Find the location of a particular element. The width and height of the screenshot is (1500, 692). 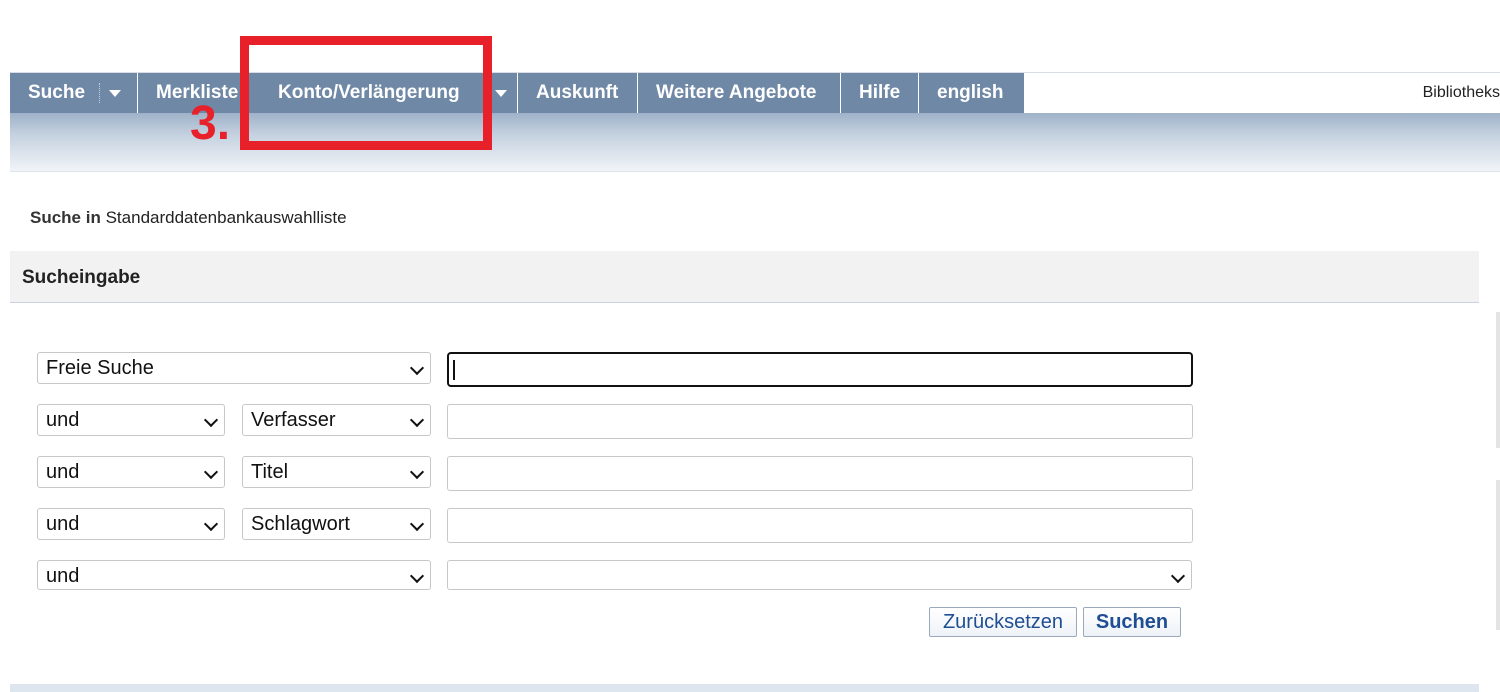

field-select-3: Titel is located at coordinates (336, 472).